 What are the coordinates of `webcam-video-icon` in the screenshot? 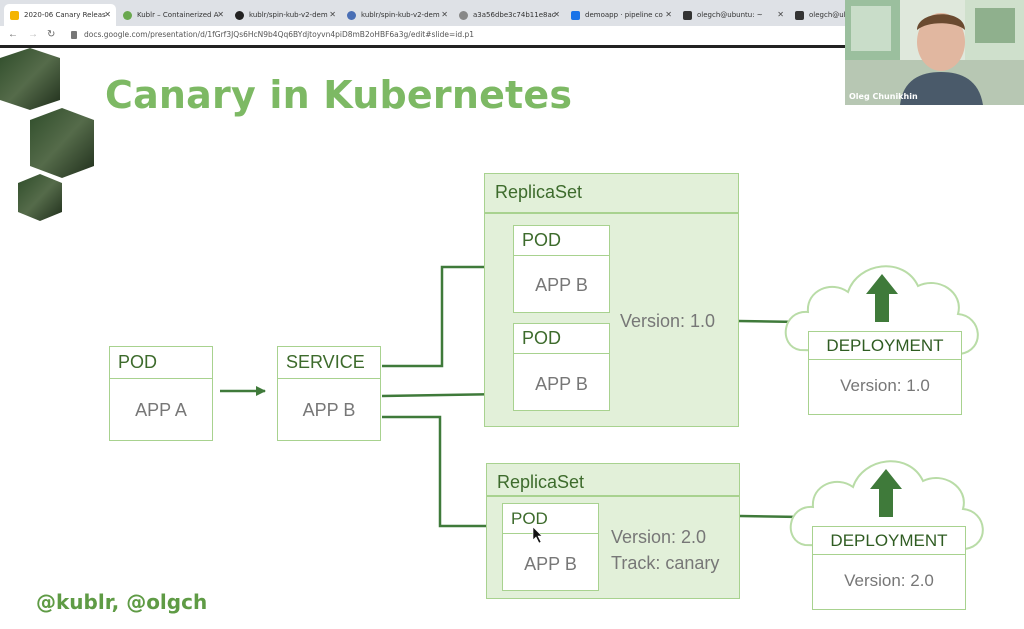 It's located at (934, 52).